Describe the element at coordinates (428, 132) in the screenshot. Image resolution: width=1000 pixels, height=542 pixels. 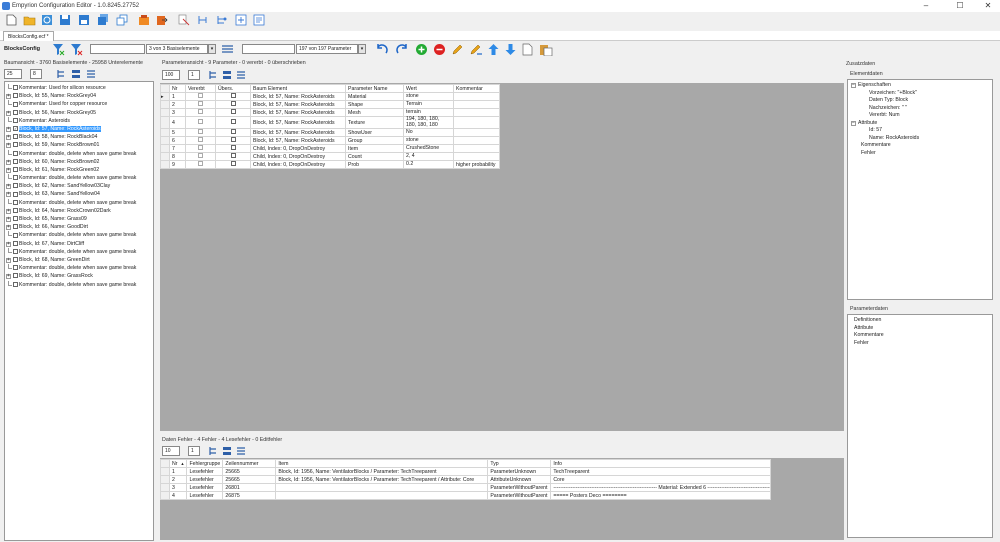
I see `param-value-cell: No` at that location.